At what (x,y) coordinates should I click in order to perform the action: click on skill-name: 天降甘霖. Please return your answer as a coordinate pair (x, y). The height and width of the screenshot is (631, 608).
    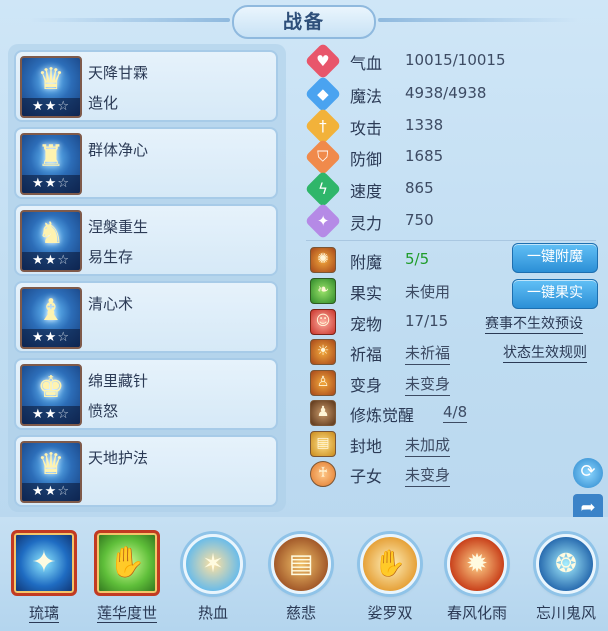
    Looking at the image, I should click on (118, 73).